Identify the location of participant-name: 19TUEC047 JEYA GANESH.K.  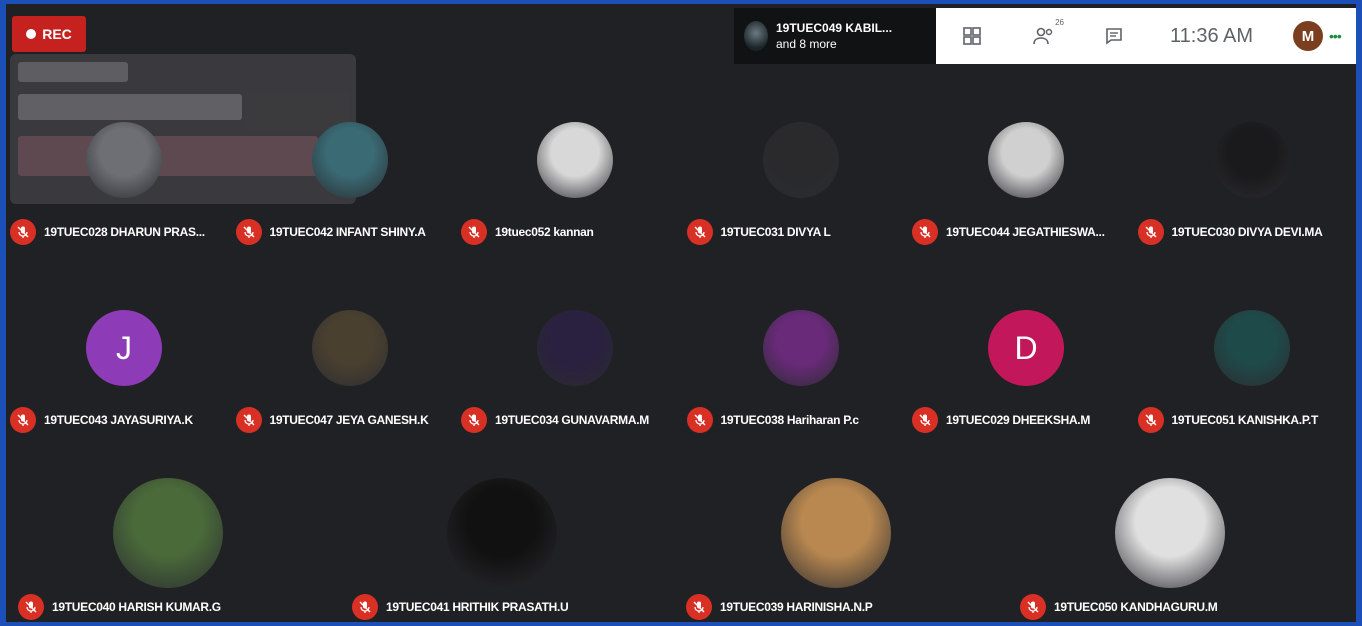
(349, 420).